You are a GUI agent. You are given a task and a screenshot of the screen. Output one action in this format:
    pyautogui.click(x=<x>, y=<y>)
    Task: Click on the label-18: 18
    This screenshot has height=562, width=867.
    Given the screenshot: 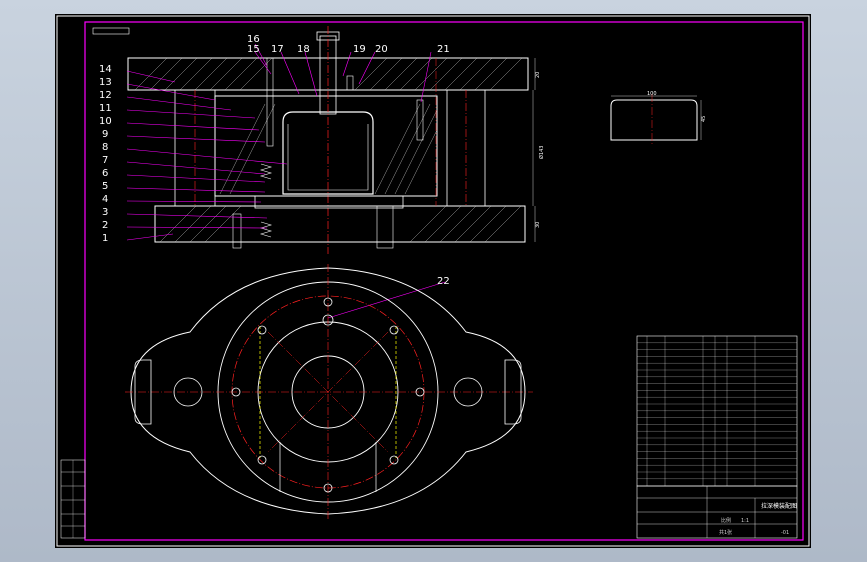 What is the action you would take?
    pyautogui.click(x=303, y=49)
    